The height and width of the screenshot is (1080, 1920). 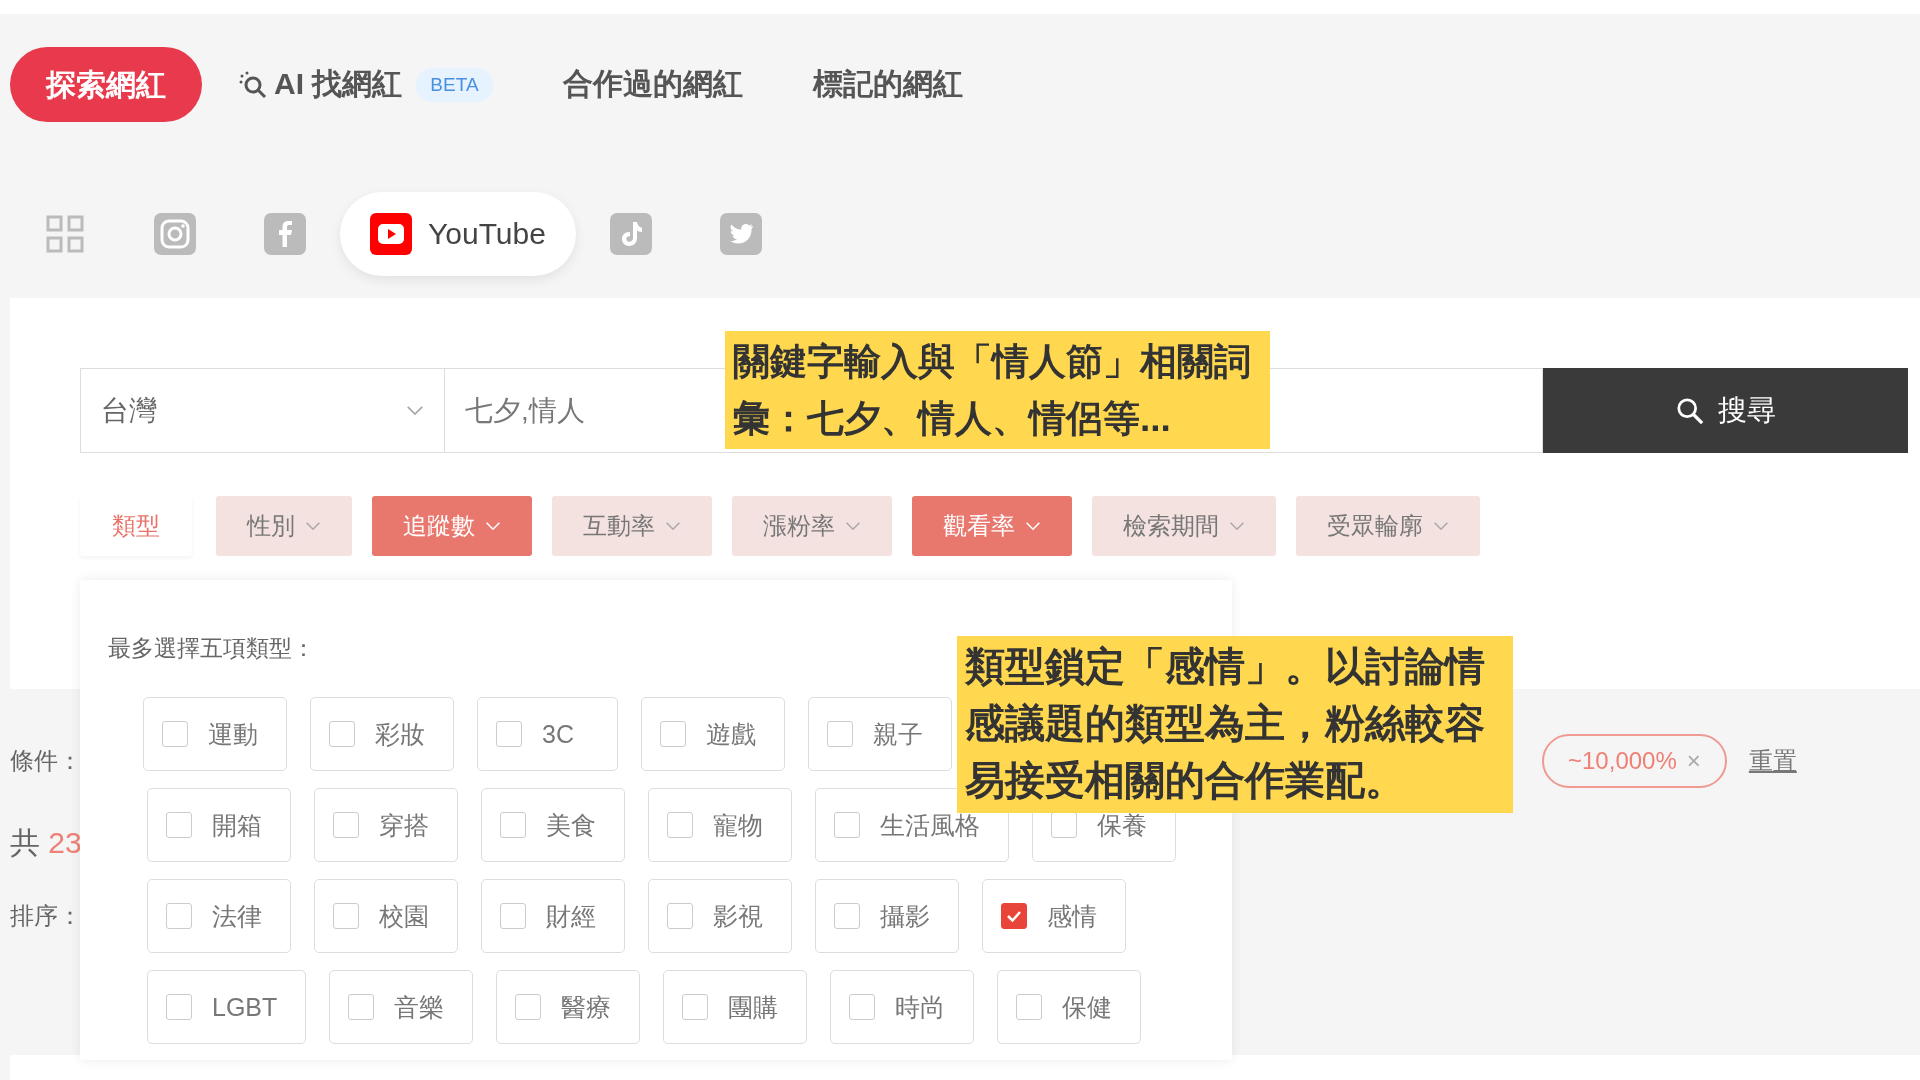 I want to click on category-option: 寵物, so click(x=720, y=825).